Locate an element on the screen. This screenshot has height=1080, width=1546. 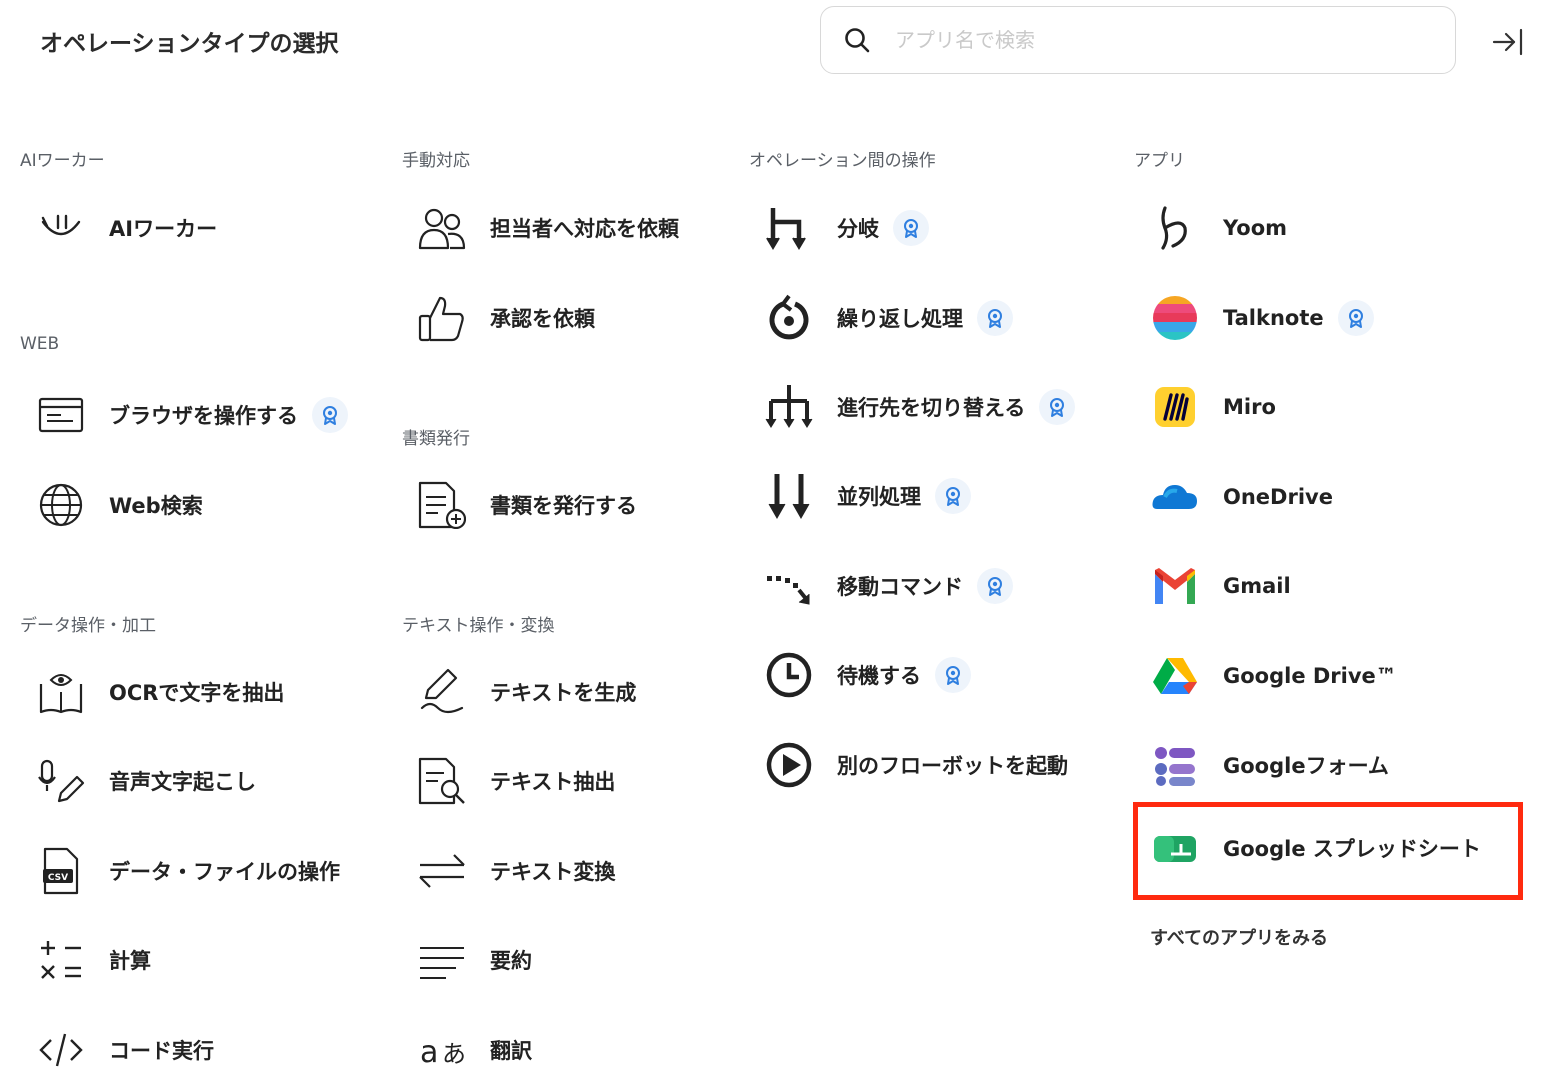
item-request-assignee: 担当者へ対応を依頼 is located at coordinates (548, 228).